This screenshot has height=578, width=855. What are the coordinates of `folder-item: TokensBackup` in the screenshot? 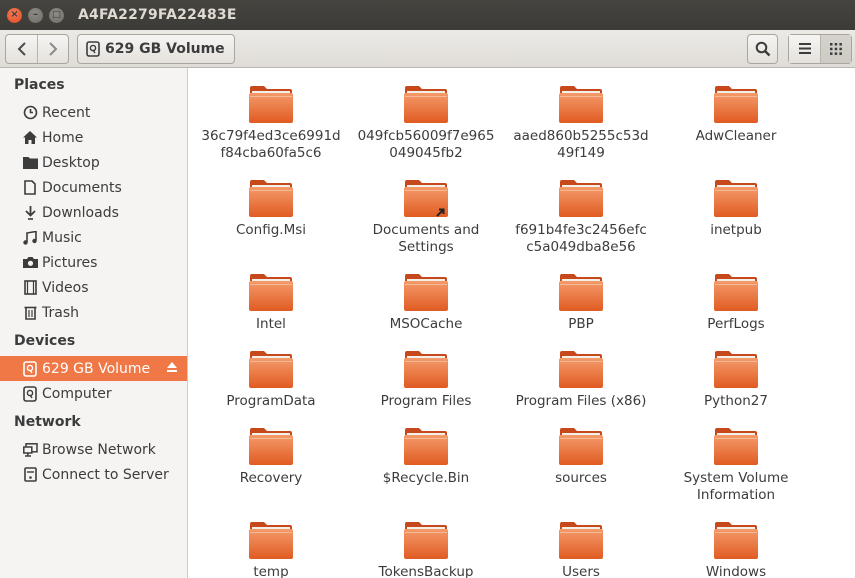 It's located at (426, 549).